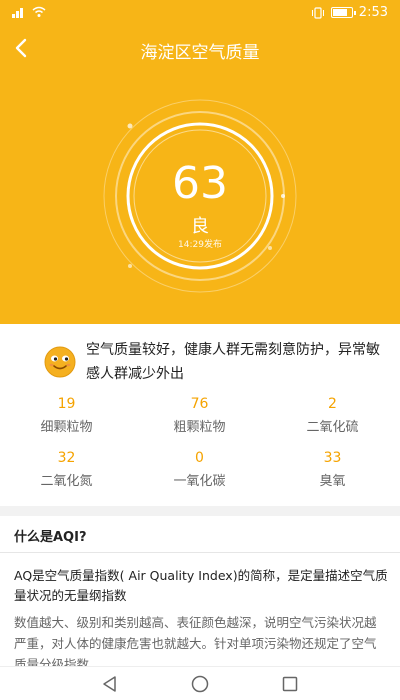 This screenshot has width=400, height=700. Describe the element at coordinates (66, 415) in the screenshot. I see `pollutant-pm25: 19 细颗粒物` at that location.